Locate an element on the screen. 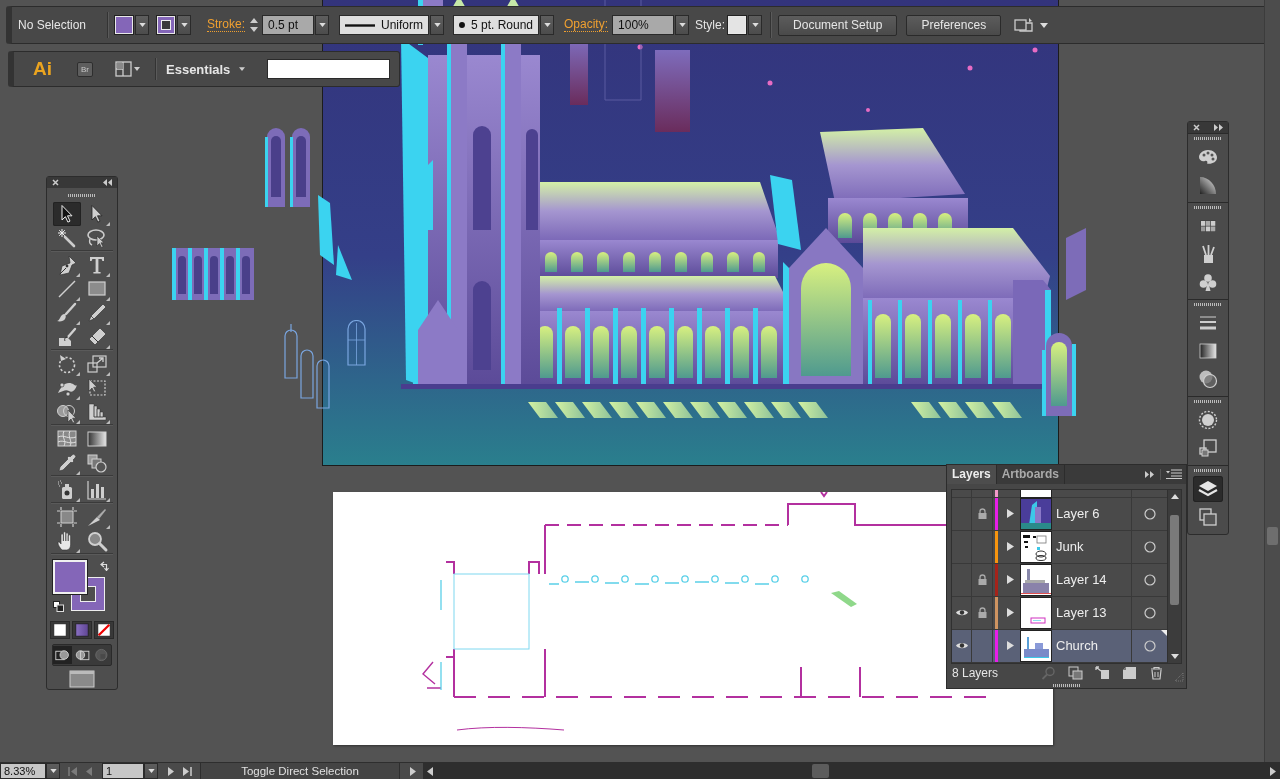 The width and height of the screenshot is (1280, 779). stroke-weight-dropdown is located at coordinates (322, 25).